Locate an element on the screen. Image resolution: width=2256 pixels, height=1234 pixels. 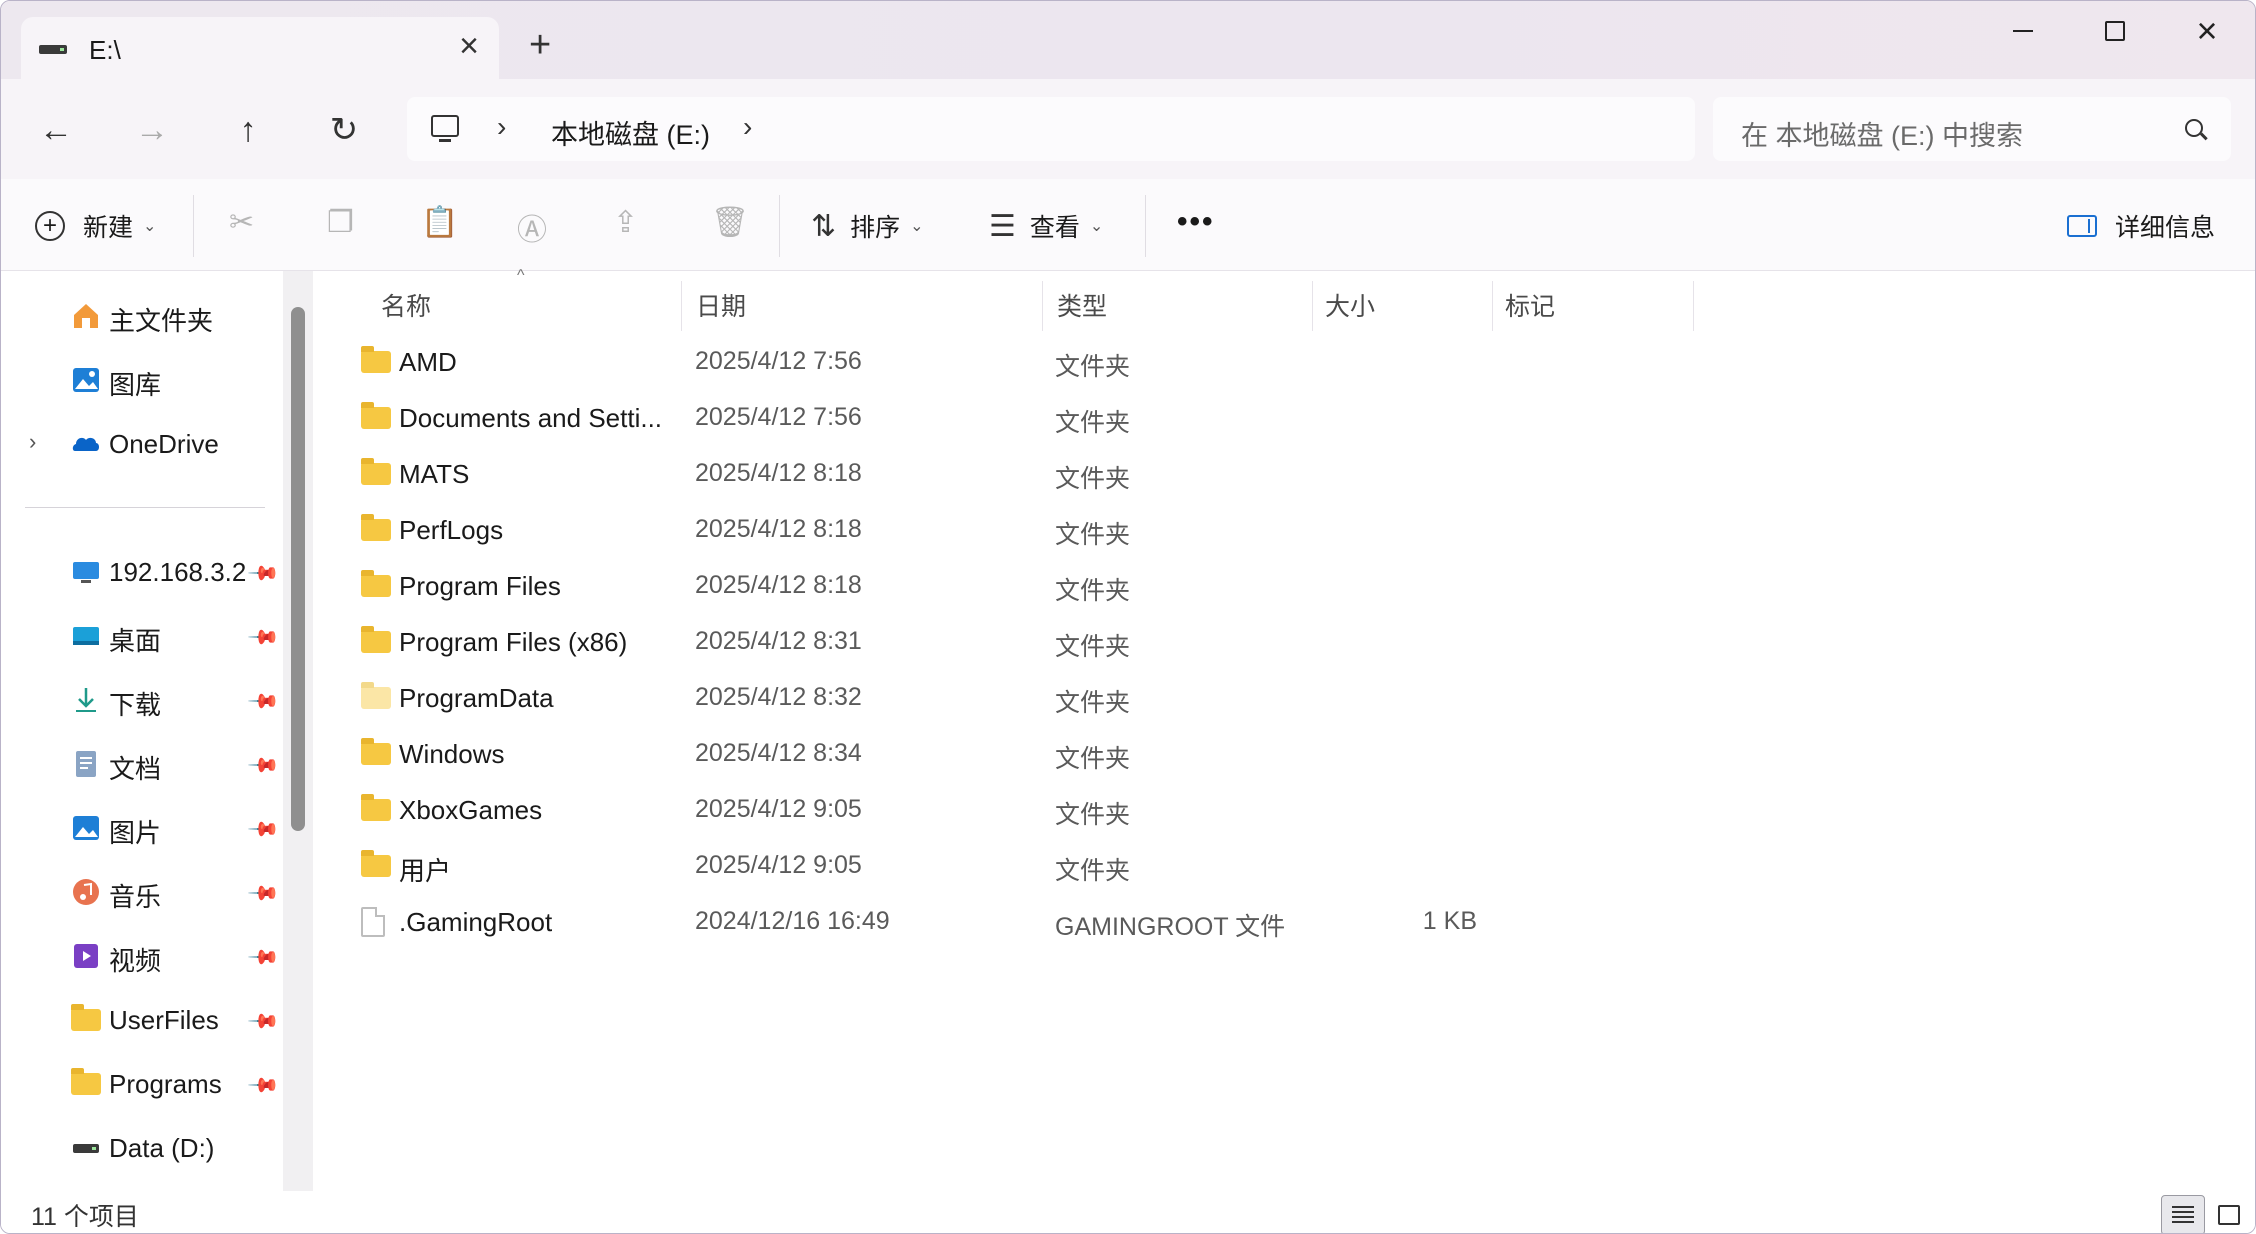
sidebar-item-userfiles: UserFiles 📌 is located at coordinates (141, 1020).